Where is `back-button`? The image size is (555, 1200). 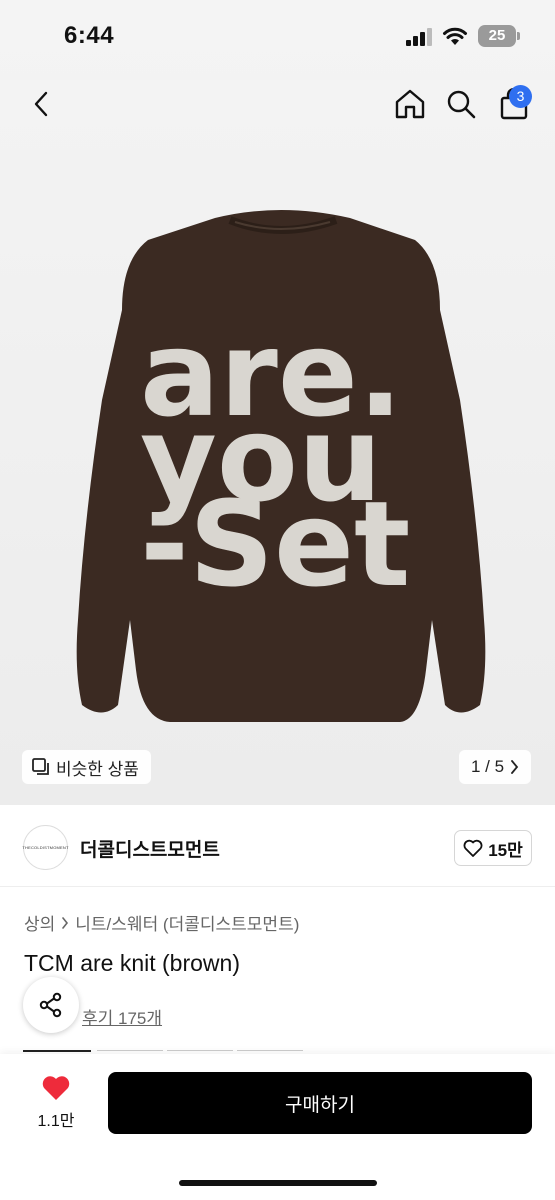 back-button is located at coordinates (41, 104).